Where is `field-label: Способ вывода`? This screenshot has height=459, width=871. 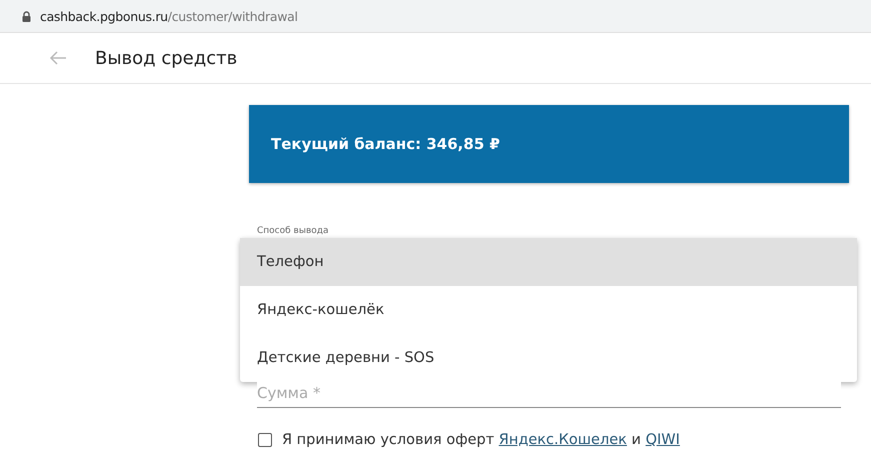
field-label: Способ вывода is located at coordinates (292, 231).